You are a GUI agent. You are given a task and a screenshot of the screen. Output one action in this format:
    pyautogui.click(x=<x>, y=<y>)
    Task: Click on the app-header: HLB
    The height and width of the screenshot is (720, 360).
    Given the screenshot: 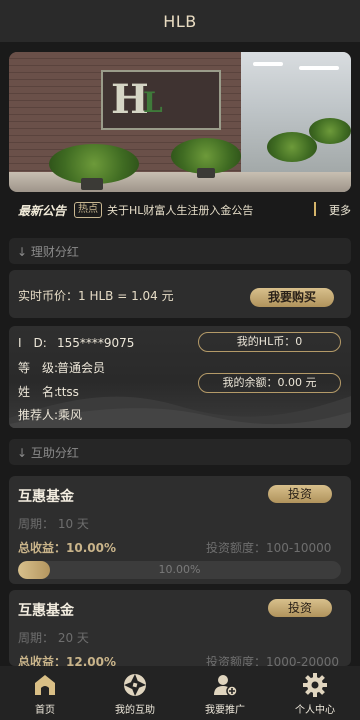 What is the action you would take?
    pyautogui.click(x=180, y=21)
    